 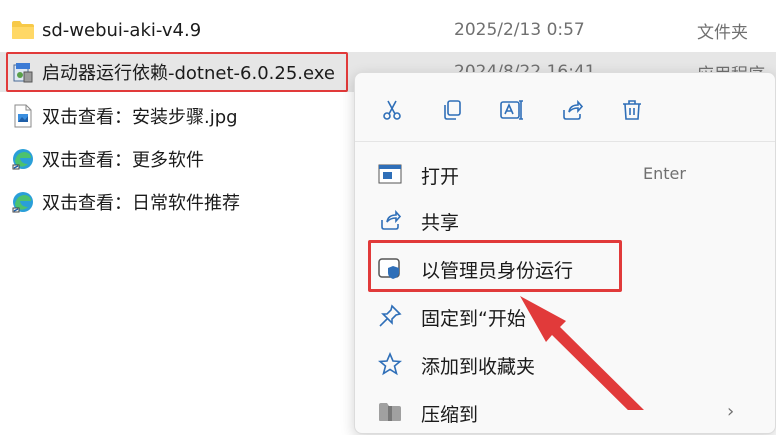 What do you see at coordinates (390, 412) in the screenshot?
I see `zip-folder-icon` at bounding box center [390, 412].